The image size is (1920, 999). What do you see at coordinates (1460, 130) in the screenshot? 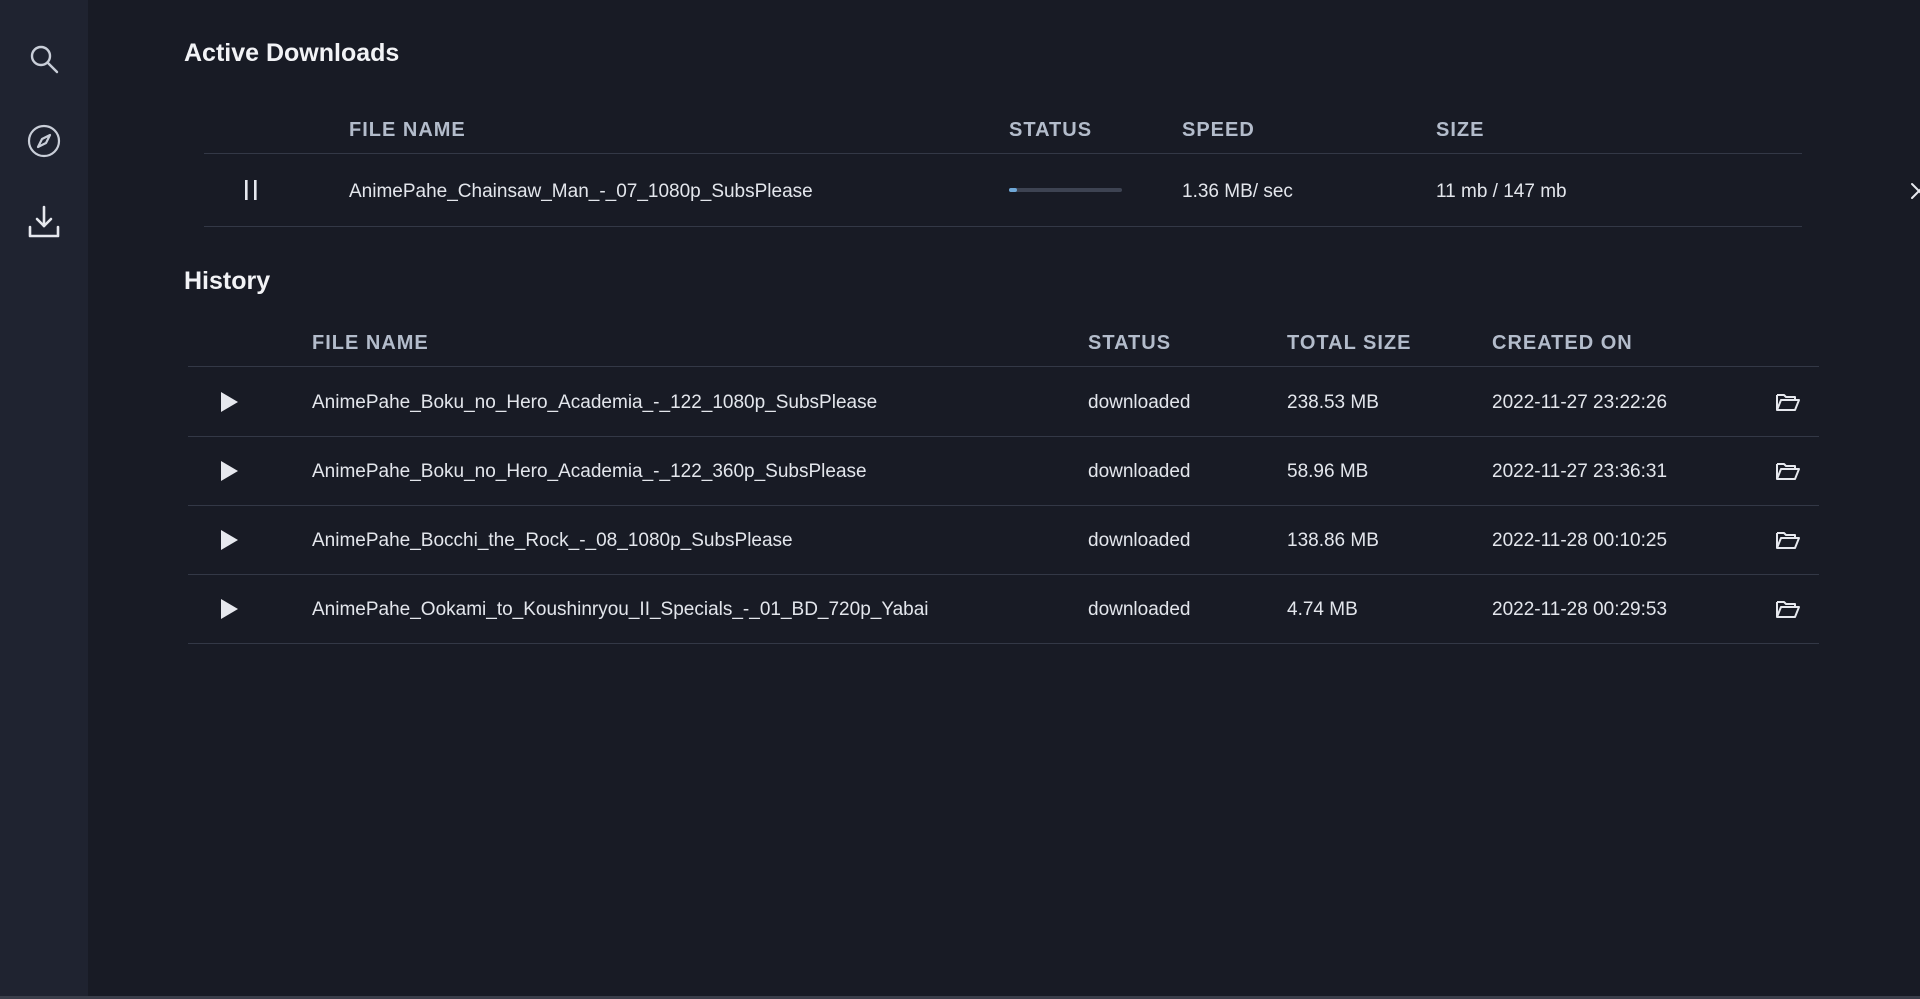
I see `active-header-size: SIZE` at bounding box center [1460, 130].